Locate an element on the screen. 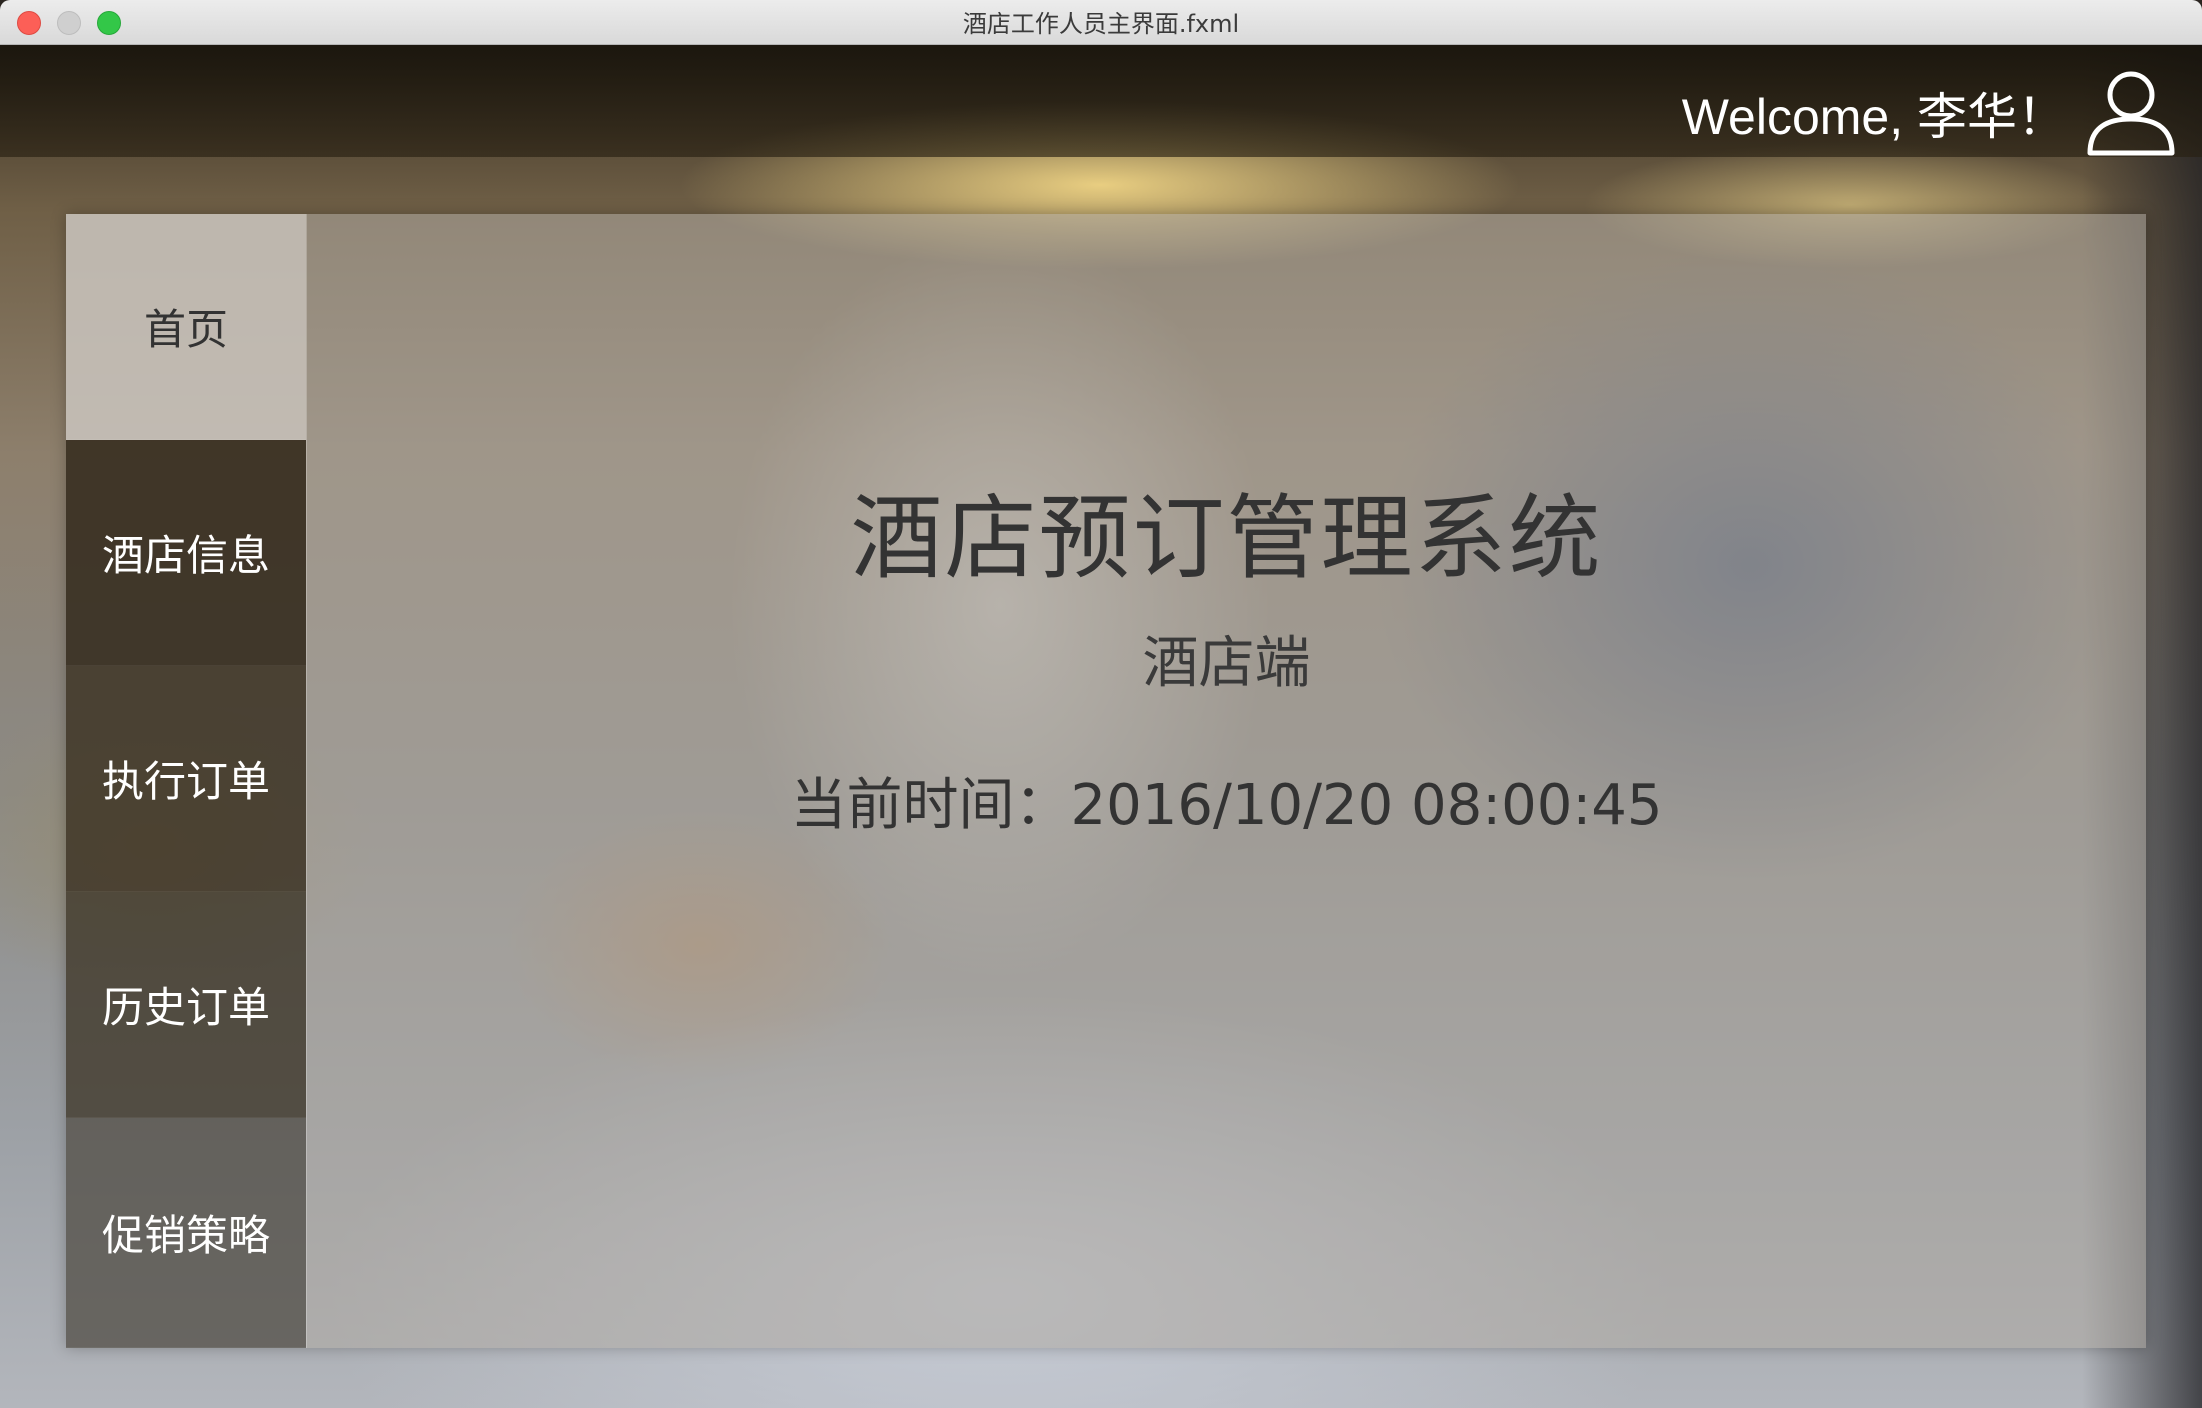 The width and height of the screenshot is (2202, 1408). system-subtitle: 酒店端 is located at coordinates (1226, 663).